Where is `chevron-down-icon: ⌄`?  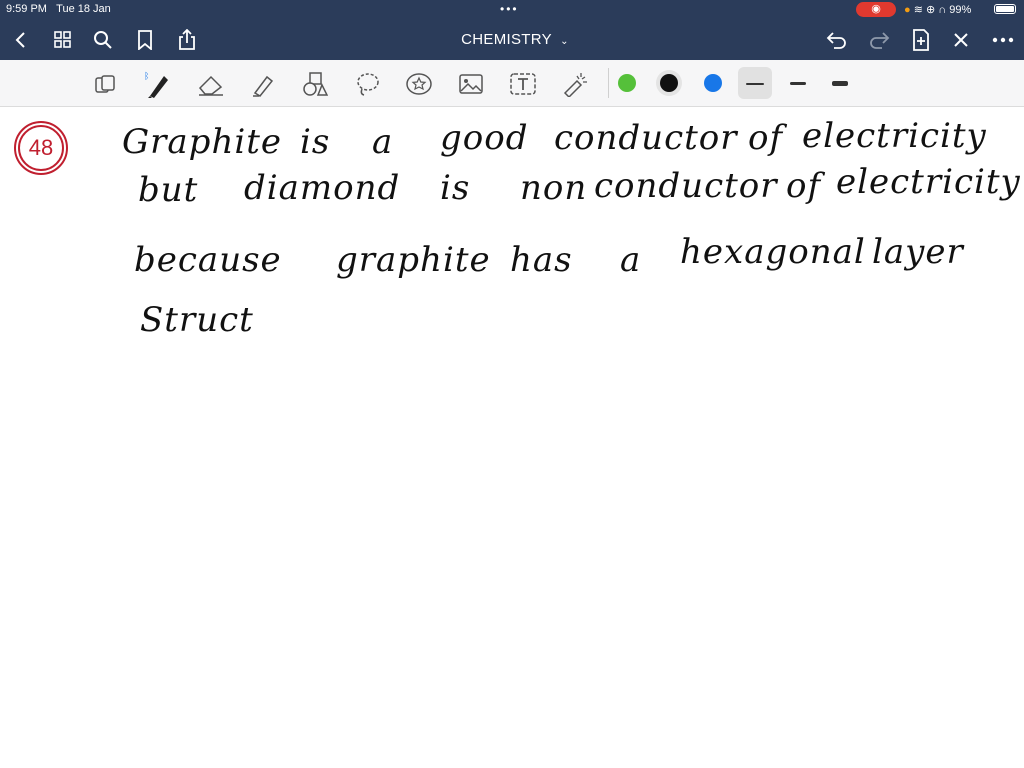
chevron-down-icon: ⌄ is located at coordinates (564, 41).